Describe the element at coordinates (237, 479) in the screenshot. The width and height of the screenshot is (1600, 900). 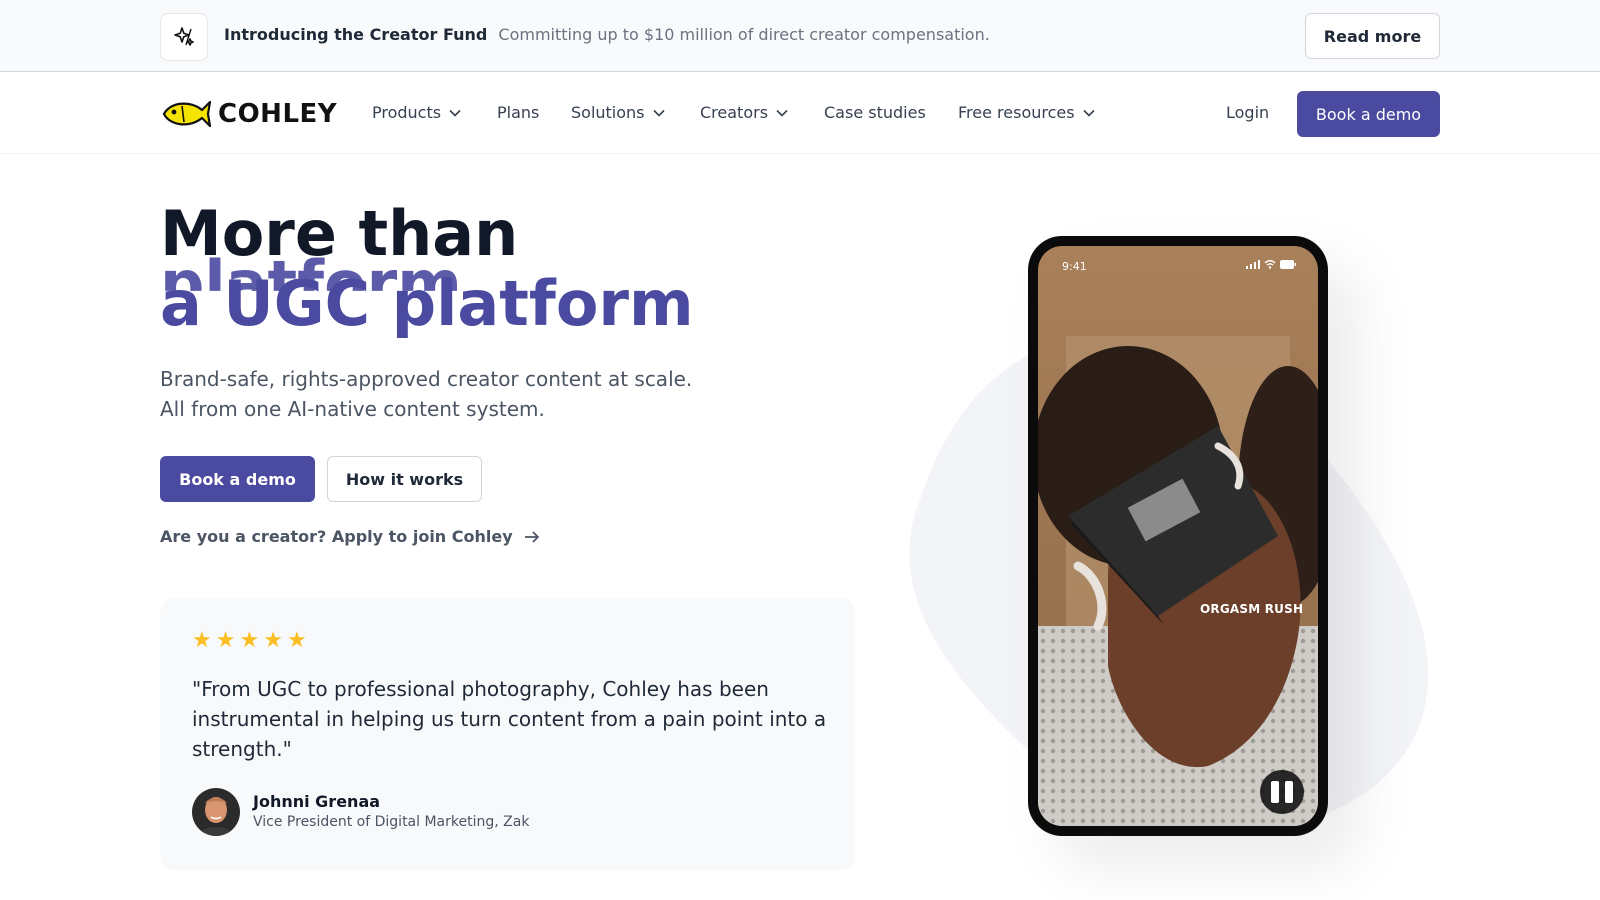
I see `hero-book-demo-button: Book a demo` at that location.